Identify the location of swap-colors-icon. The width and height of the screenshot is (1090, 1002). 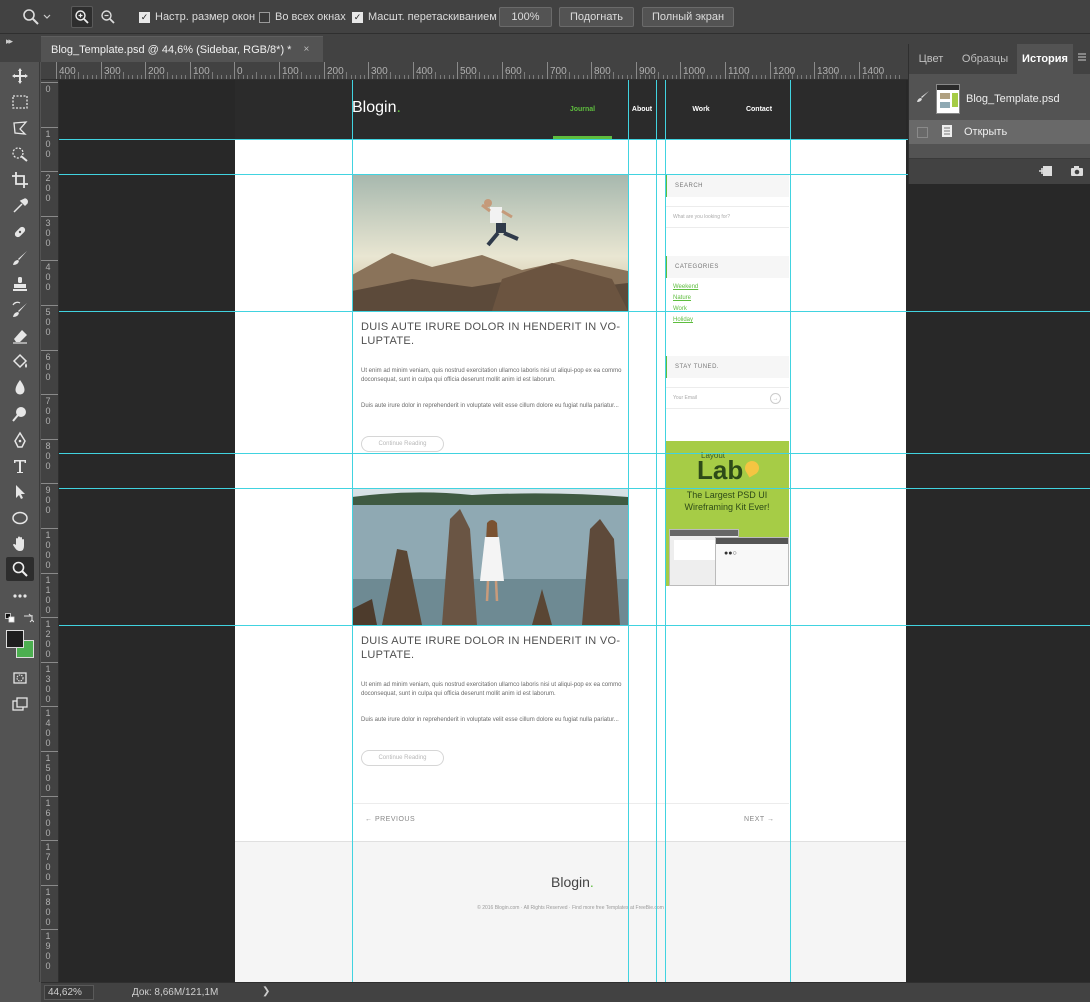
(28, 618).